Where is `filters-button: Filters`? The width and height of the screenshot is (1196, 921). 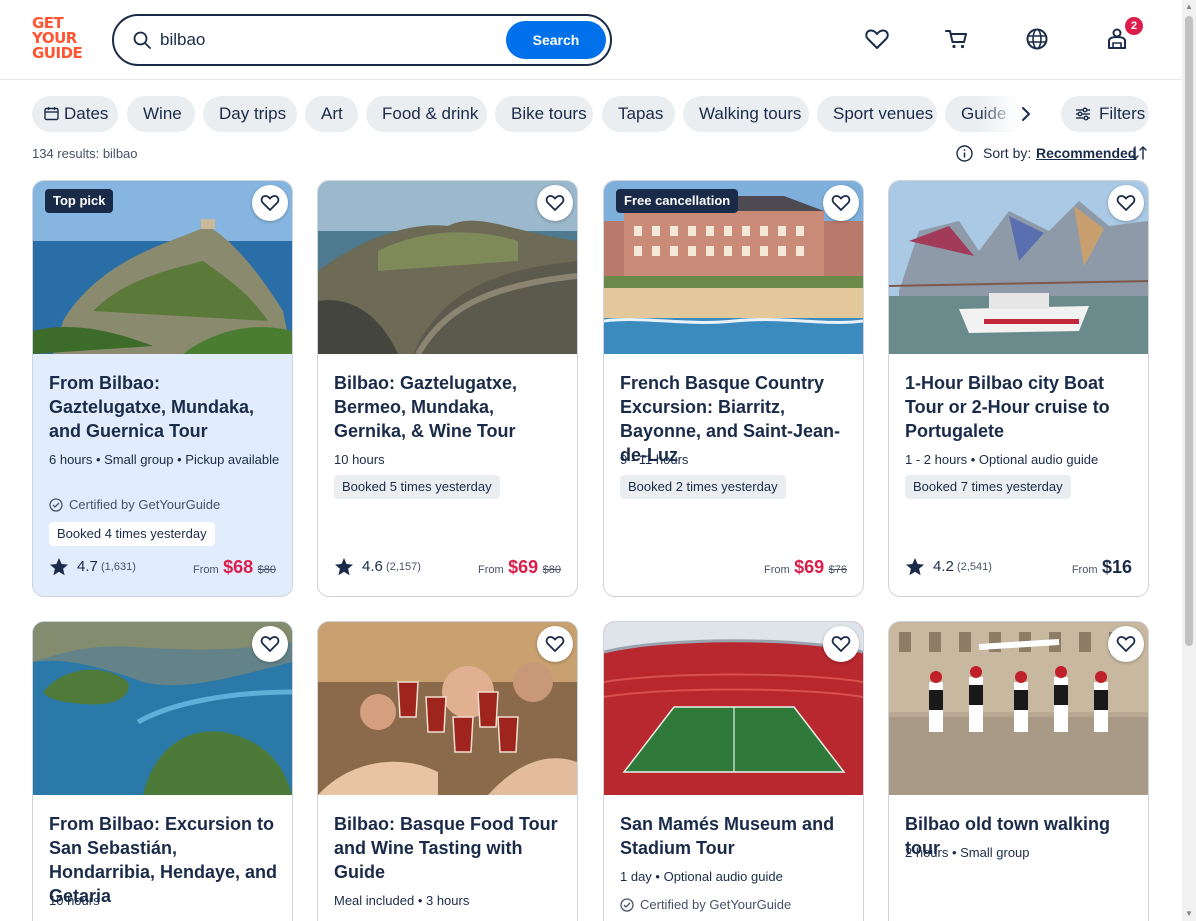
filters-button: Filters is located at coordinates (1105, 114).